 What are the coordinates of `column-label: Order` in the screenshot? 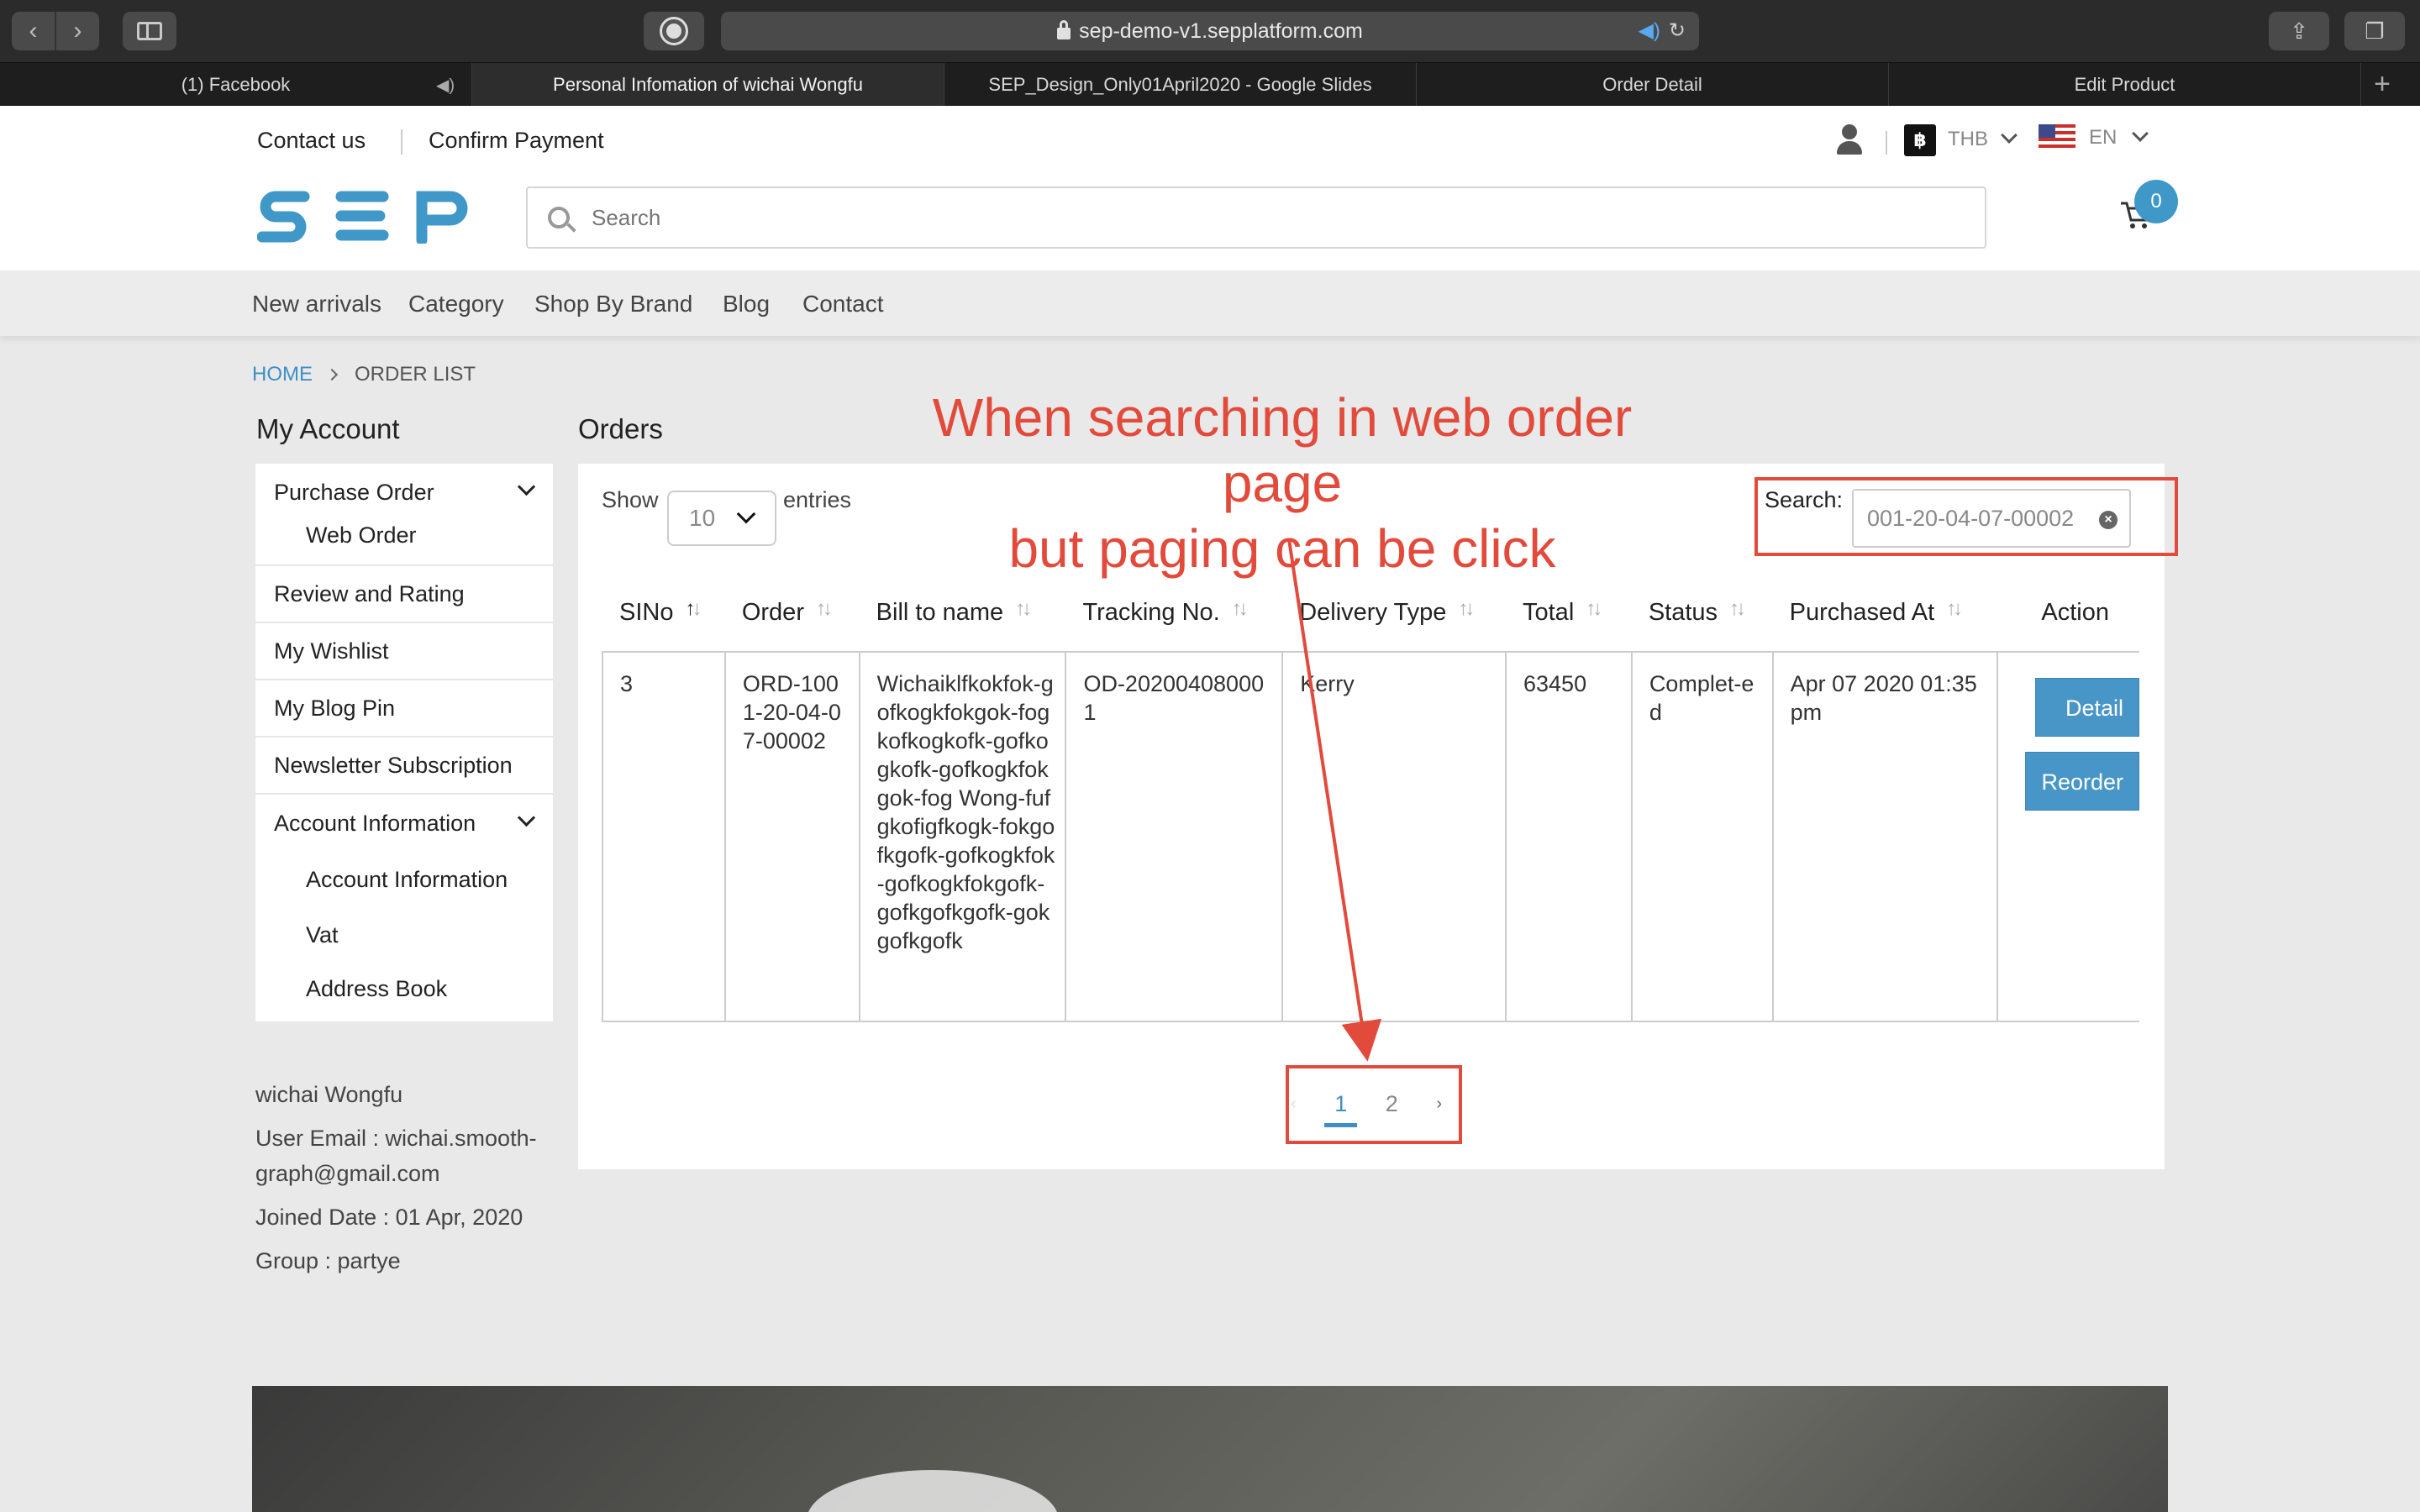 It's located at (772, 612).